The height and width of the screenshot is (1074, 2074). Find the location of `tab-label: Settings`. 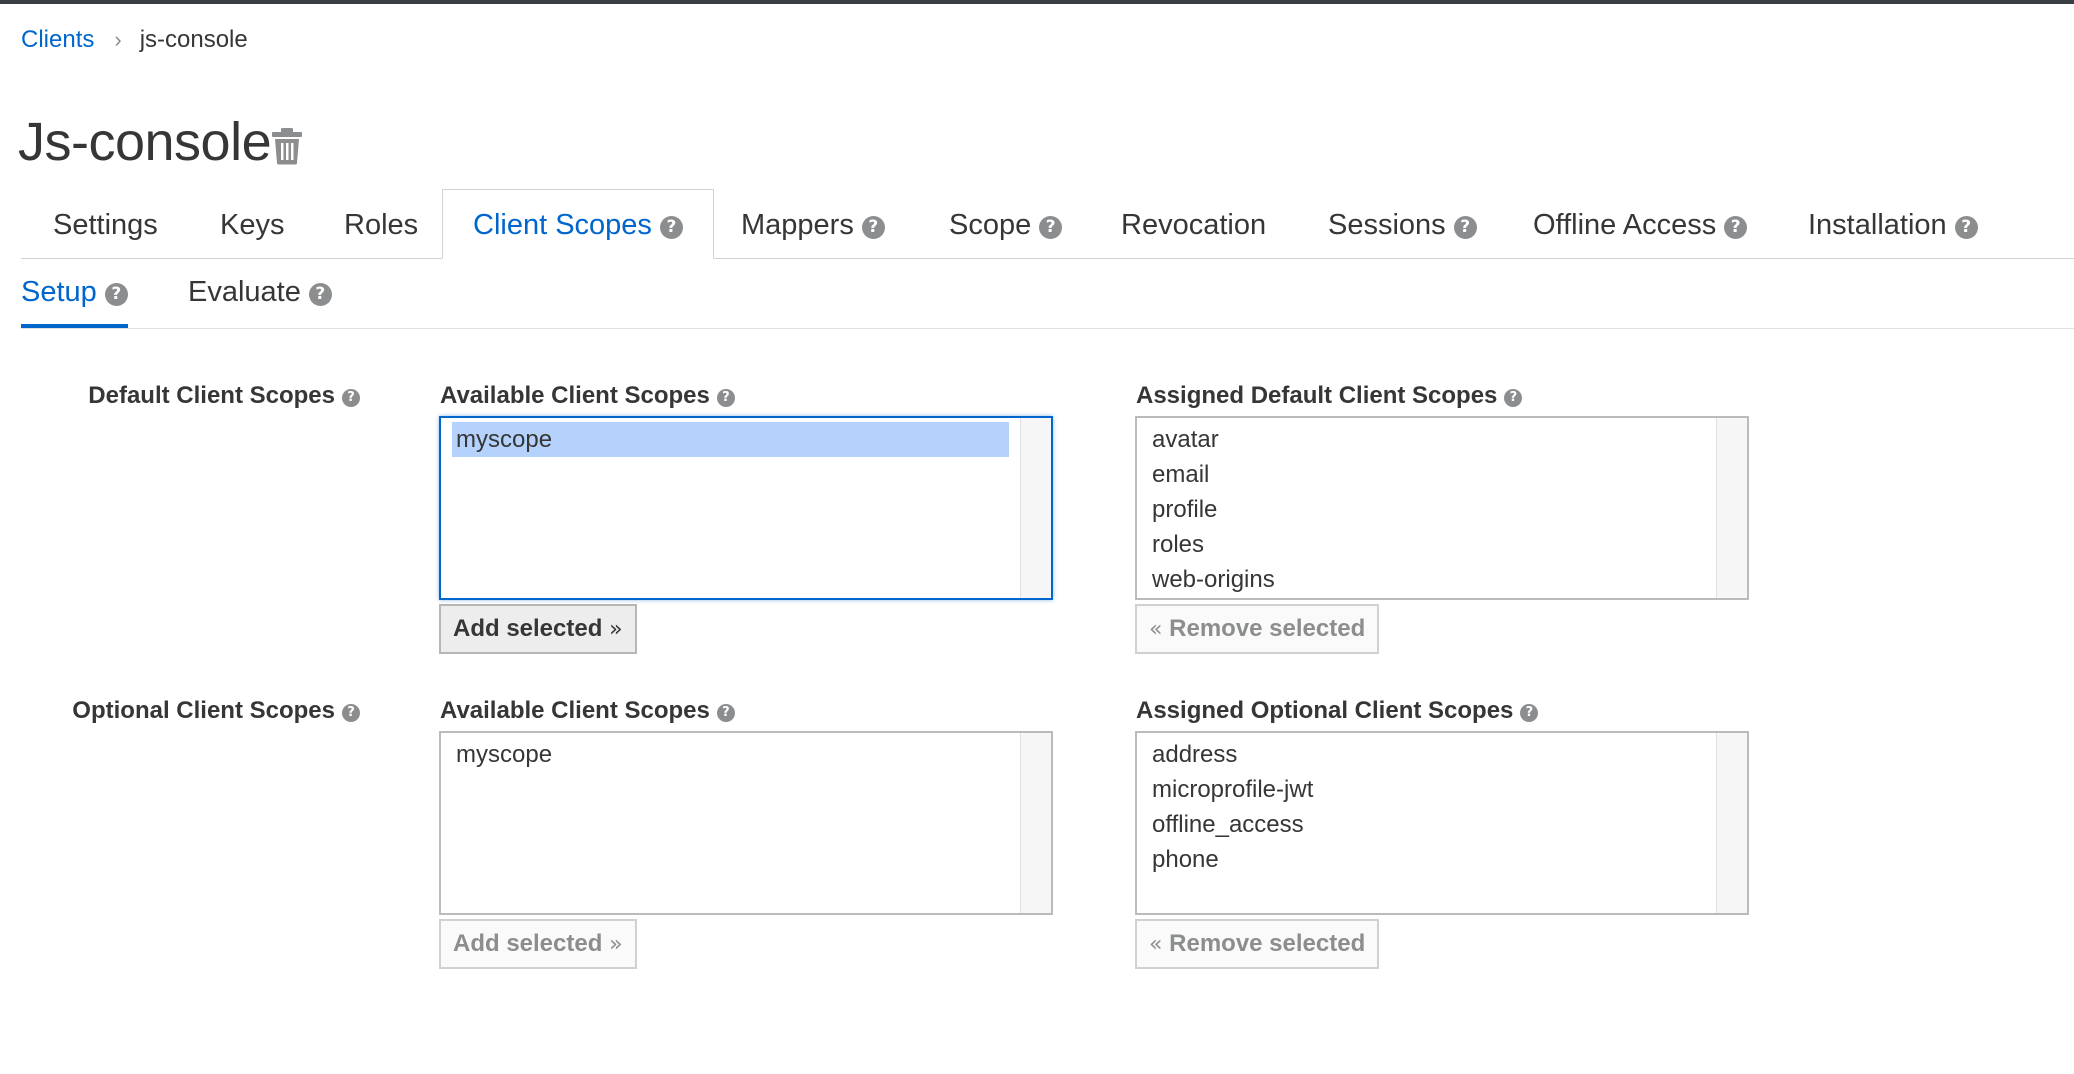

tab-label: Settings is located at coordinates (105, 225).